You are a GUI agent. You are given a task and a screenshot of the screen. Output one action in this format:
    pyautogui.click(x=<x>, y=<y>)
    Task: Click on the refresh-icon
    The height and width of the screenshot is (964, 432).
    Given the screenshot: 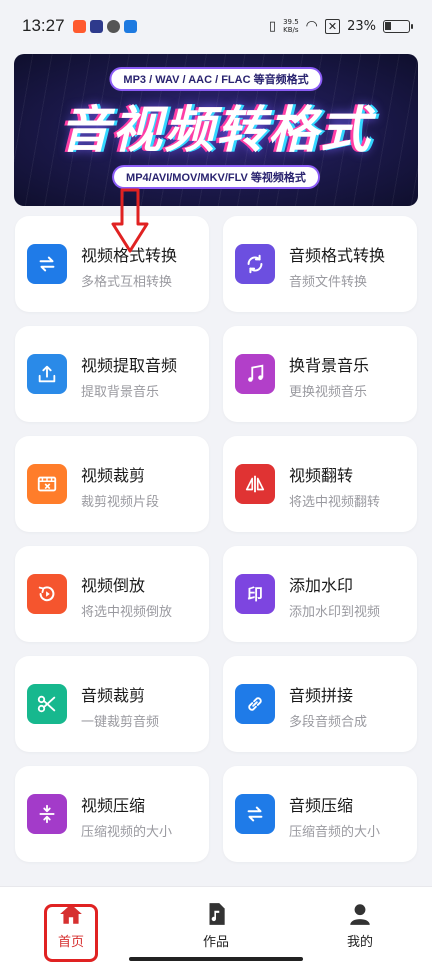 What is the action you would take?
    pyautogui.click(x=255, y=264)
    